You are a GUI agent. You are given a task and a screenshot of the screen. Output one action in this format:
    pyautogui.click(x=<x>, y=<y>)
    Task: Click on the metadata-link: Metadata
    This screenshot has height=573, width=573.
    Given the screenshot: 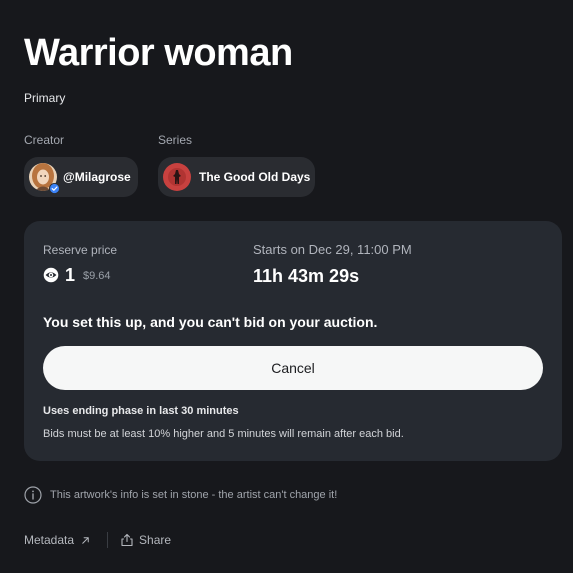 What is the action you would take?
    pyautogui.click(x=57, y=540)
    